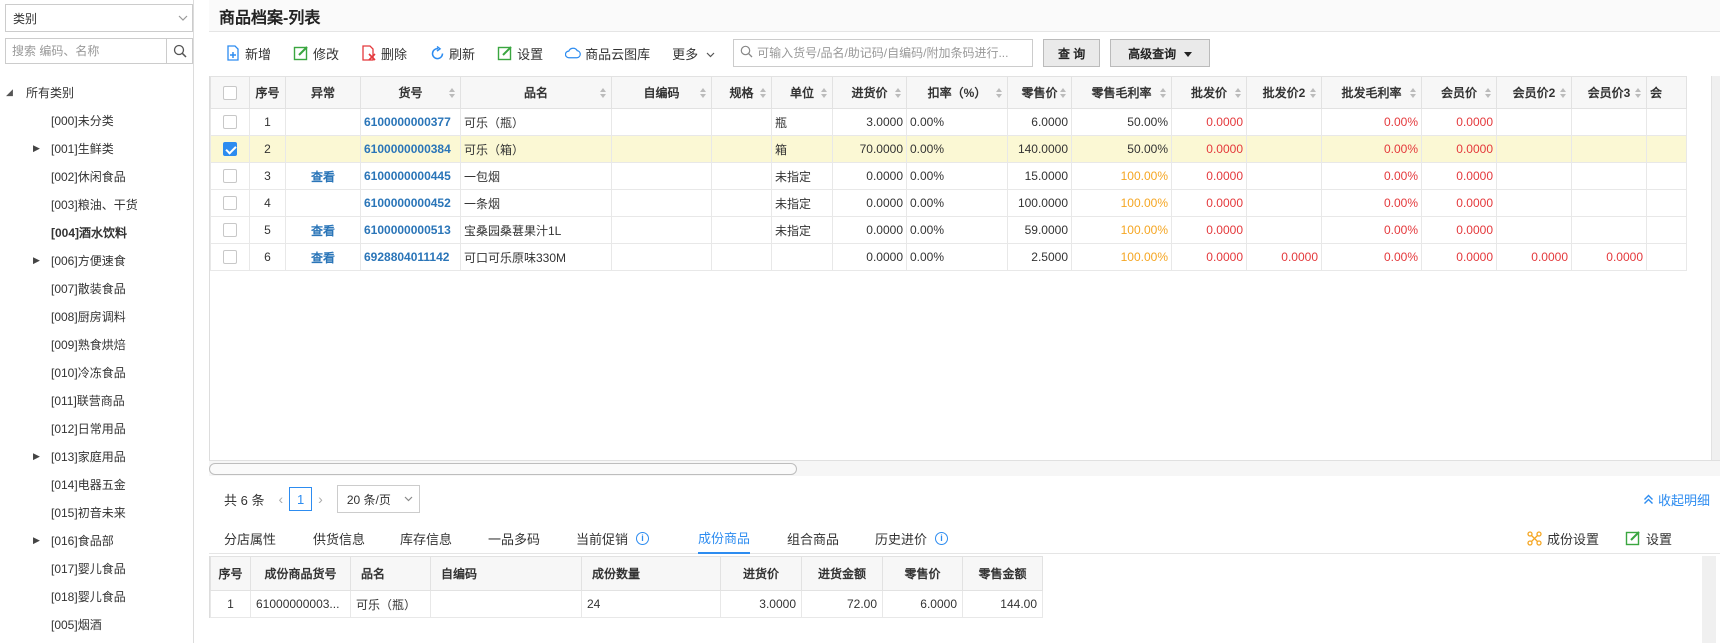  I want to click on scrollbar-thumb, so click(503, 469).